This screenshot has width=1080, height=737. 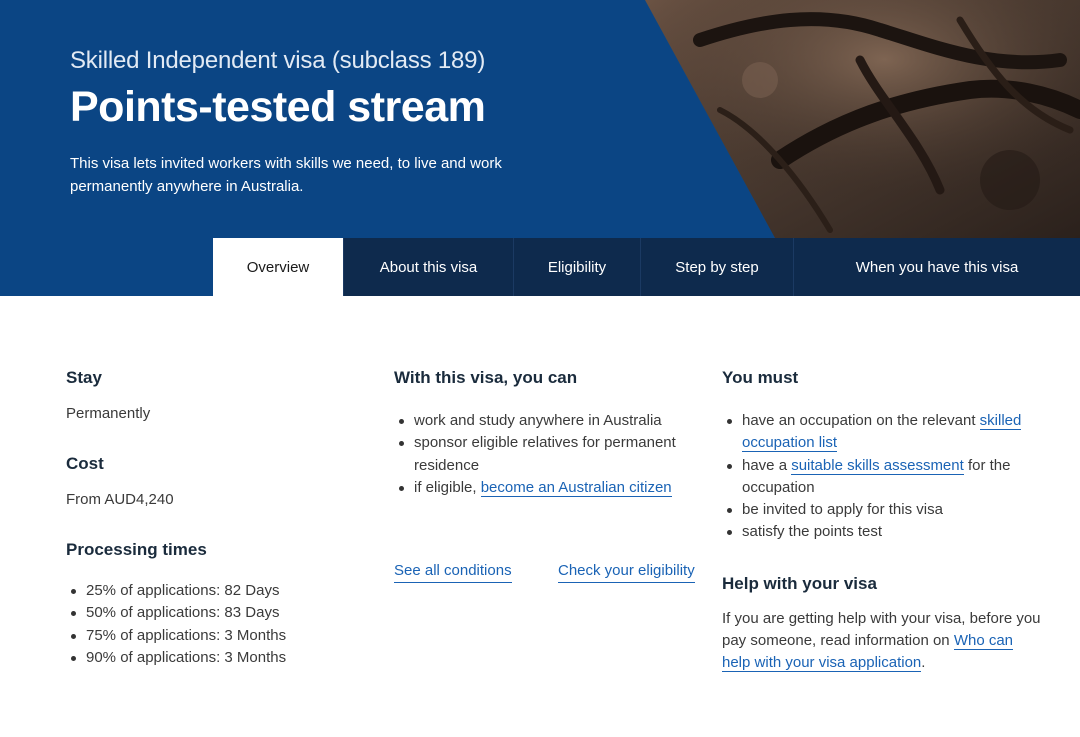 What do you see at coordinates (626, 571) in the screenshot?
I see `check-eligibility-link: Check your eligibility` at bounding box center [626, 571].